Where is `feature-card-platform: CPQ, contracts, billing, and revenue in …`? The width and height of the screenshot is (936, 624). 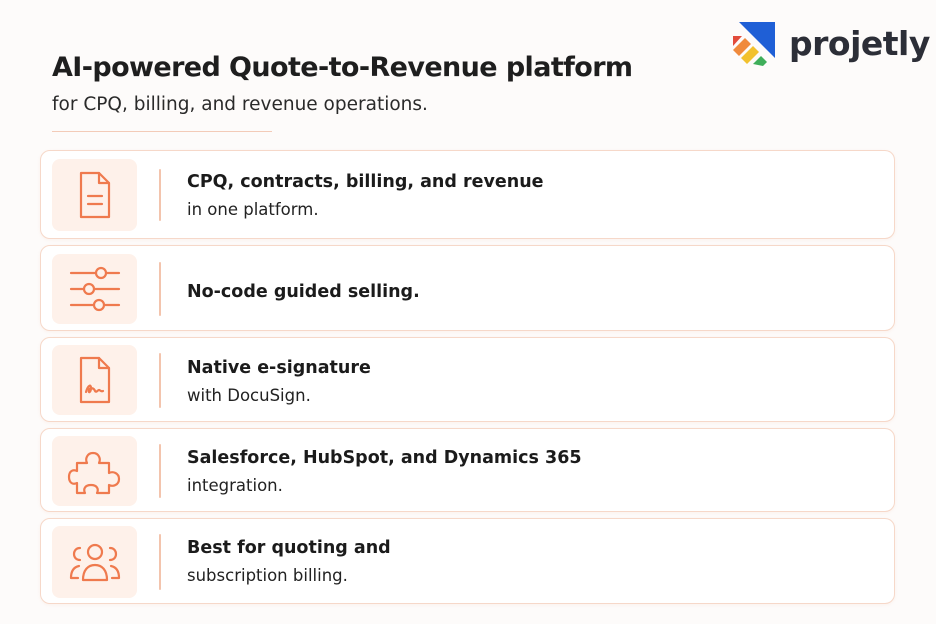
feature-card-platform: CPQ, contracts, billing, and revenue in … is located at coordinates (467, 194).